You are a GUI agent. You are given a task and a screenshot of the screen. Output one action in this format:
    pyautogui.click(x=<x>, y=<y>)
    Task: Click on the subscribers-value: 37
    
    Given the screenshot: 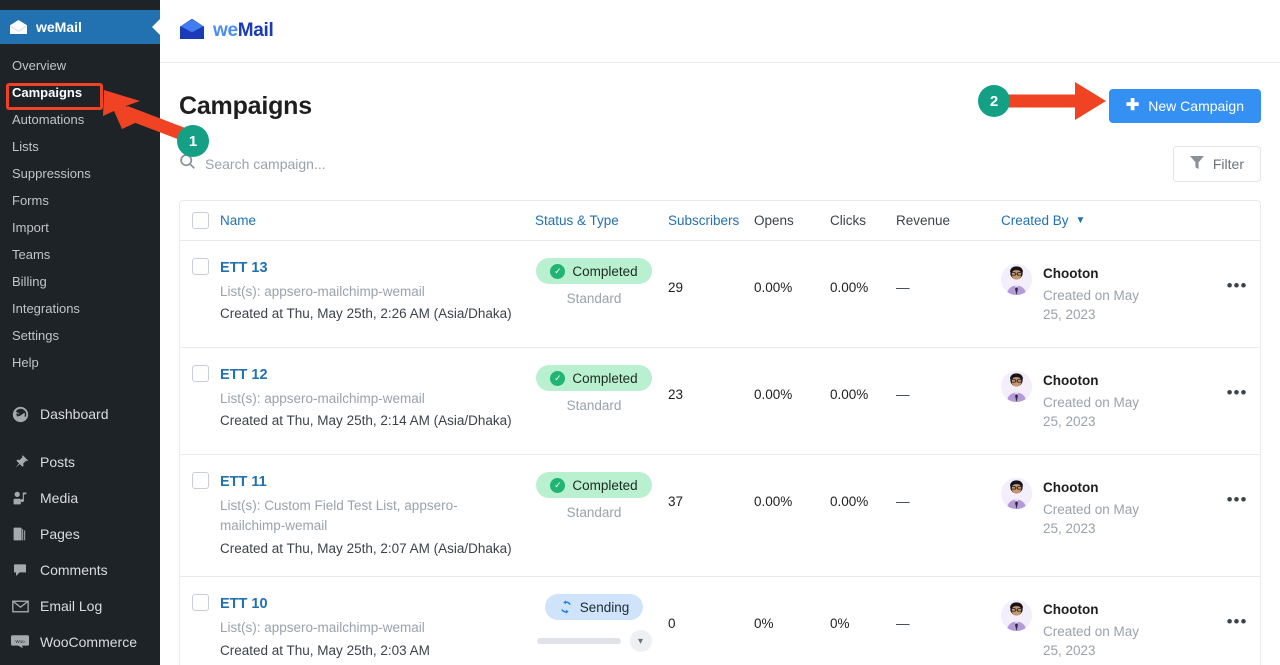 What is the action you would take?
    pyautogui.click(x=676, y=501)
    